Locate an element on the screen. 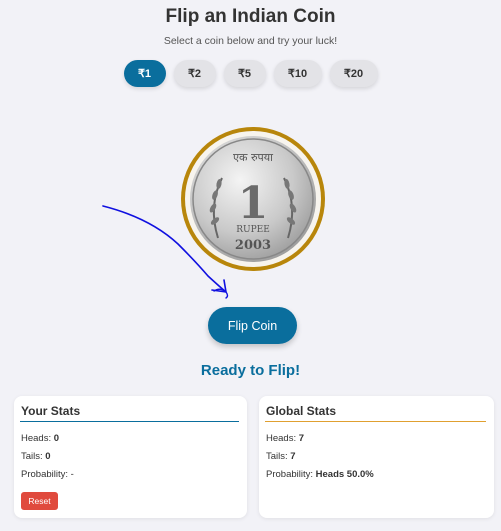 The height and width of the screenshot is (531, 501). coin-image: एक रुपया 1 RUPEE 2003 is located at coordinates (253, 199).